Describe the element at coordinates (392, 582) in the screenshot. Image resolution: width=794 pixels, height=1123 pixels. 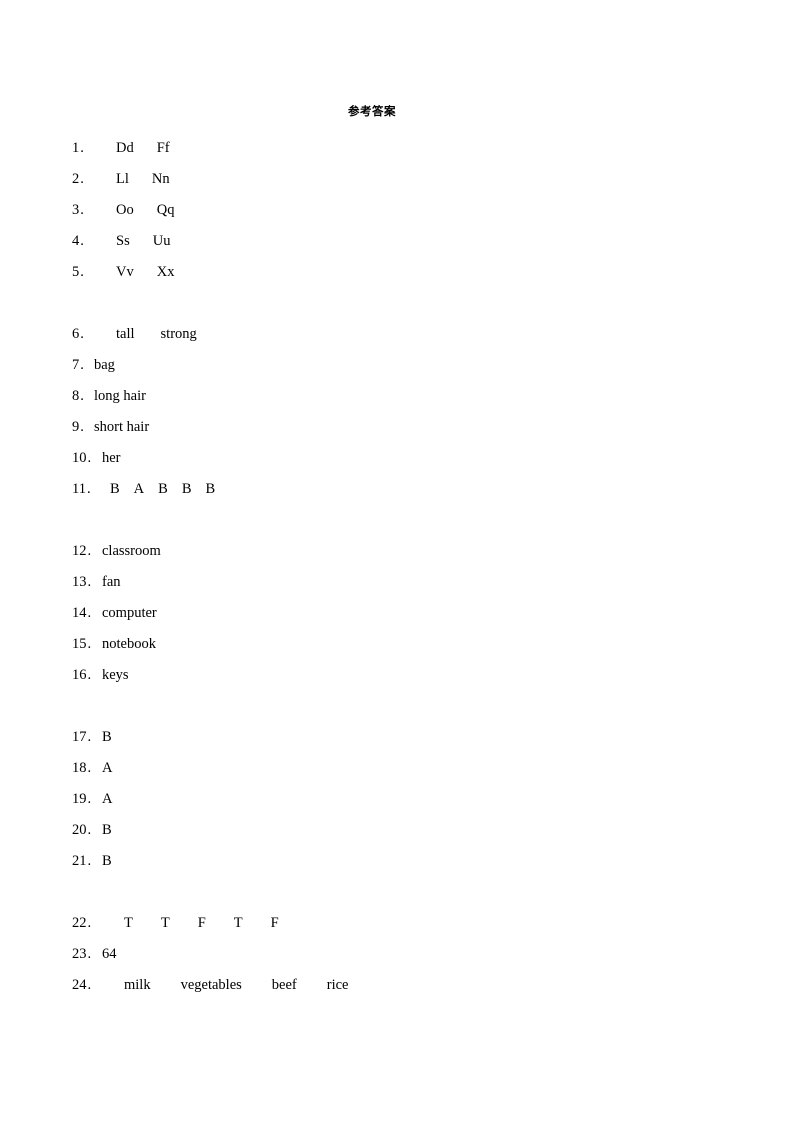
I see `answer-line: 13. fan` at that location.